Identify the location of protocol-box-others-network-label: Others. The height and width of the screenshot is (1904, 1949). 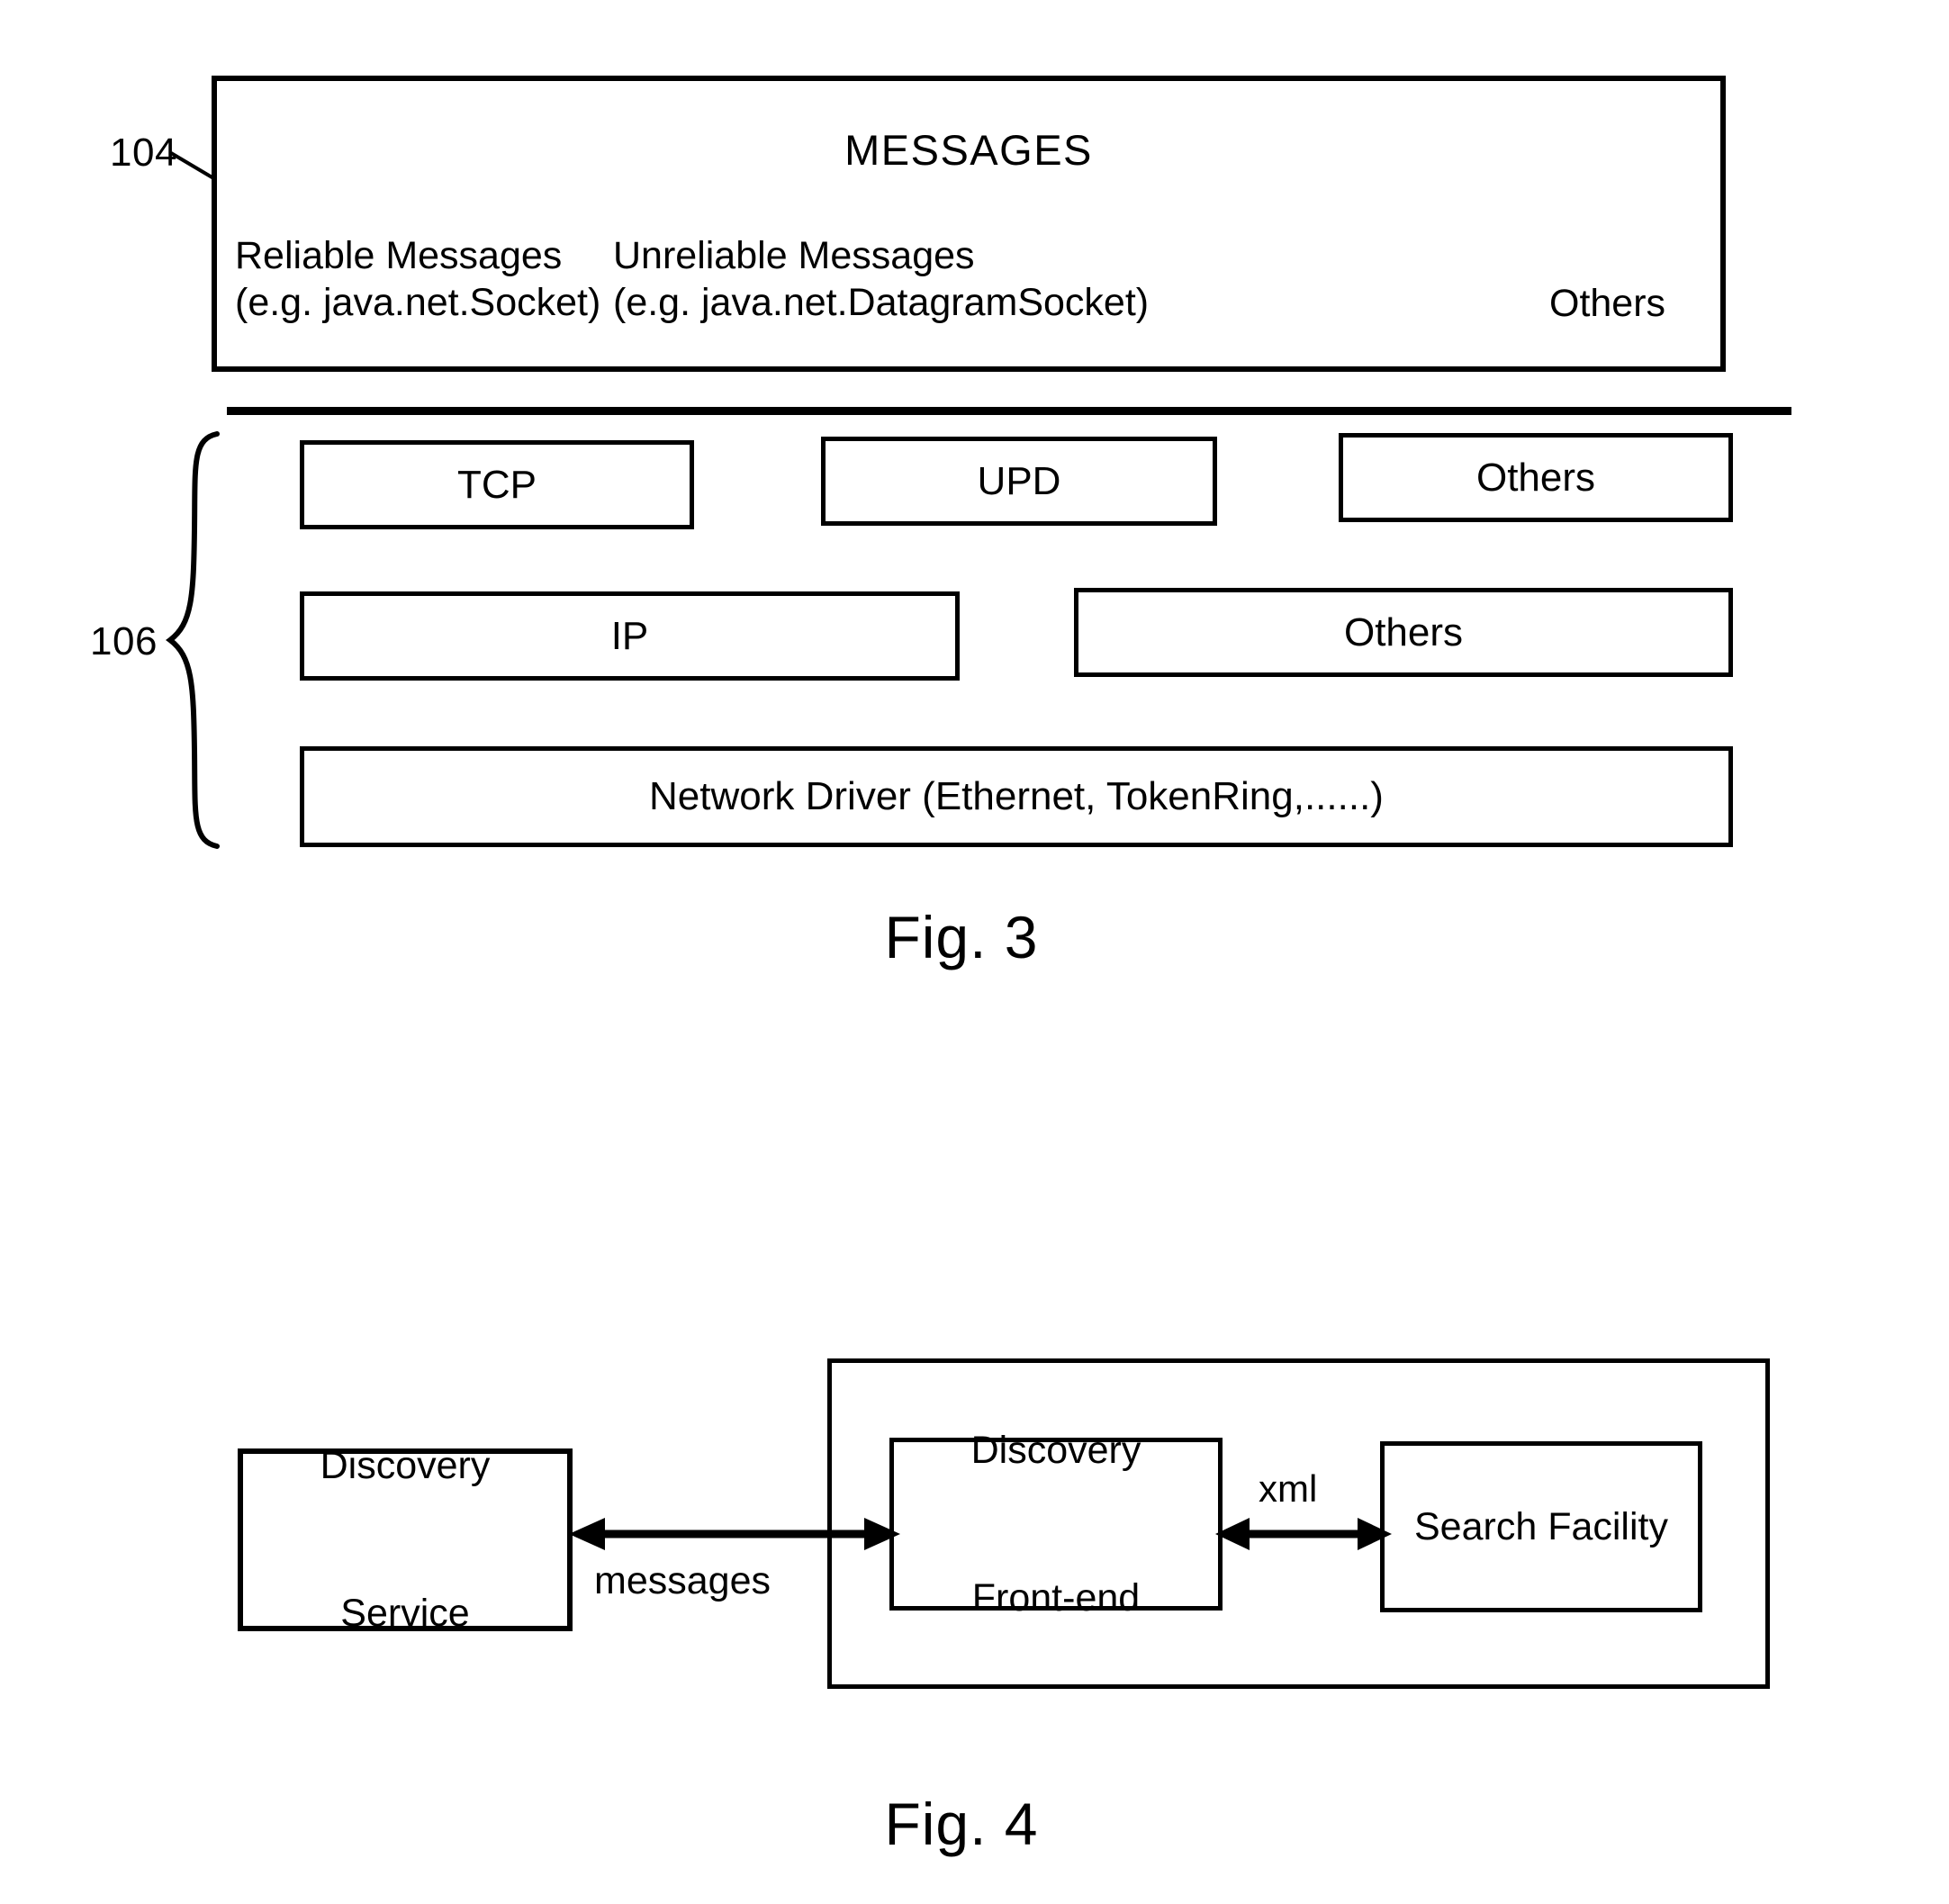
(1403, 631).